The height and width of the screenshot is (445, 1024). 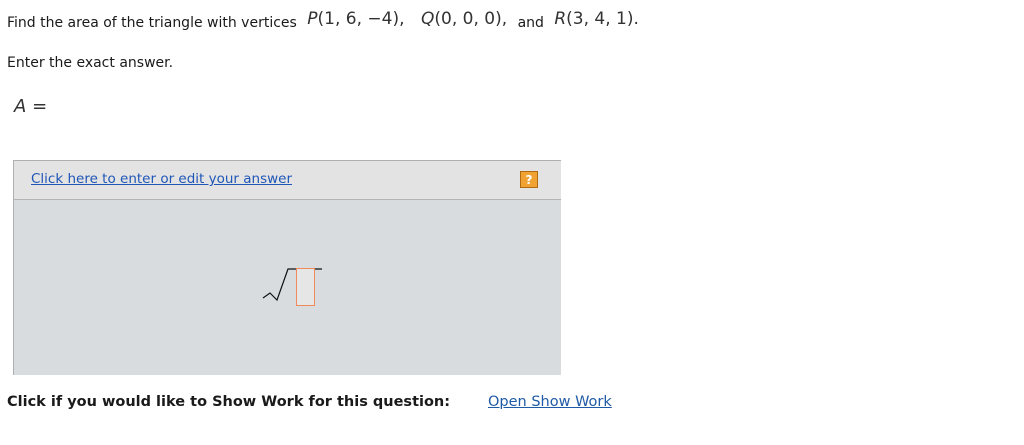 I want to click on vertex-p-name: P, so click(x=312, y=19).